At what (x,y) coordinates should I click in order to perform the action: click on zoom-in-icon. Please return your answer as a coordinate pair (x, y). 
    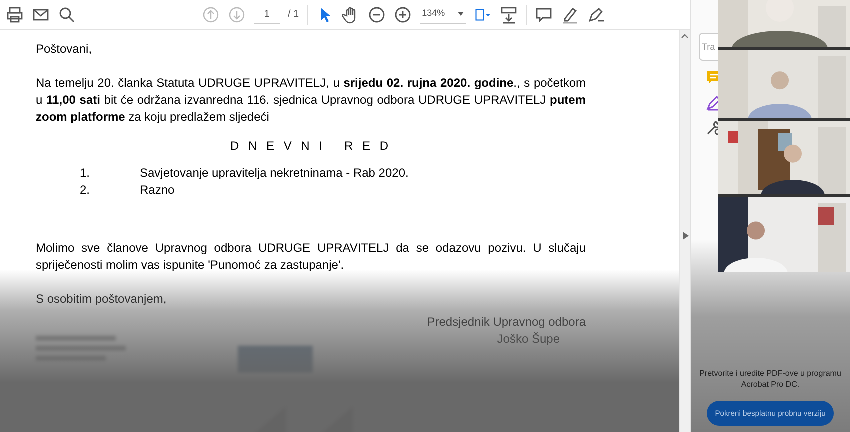
    Looking at the image, I should click on (403, 15).